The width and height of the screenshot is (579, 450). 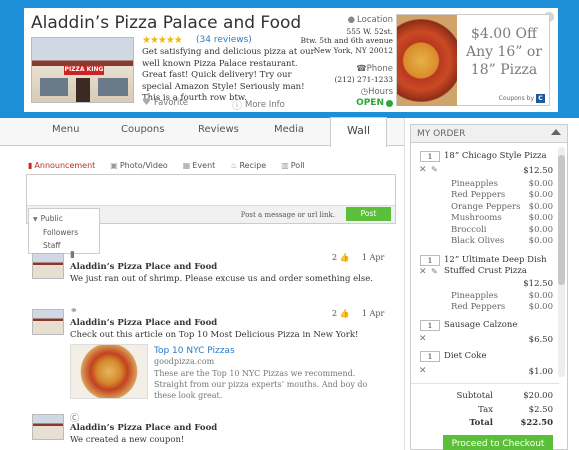 I want to click on chef-hat-icon: ♨, so click(x=234, y=165).